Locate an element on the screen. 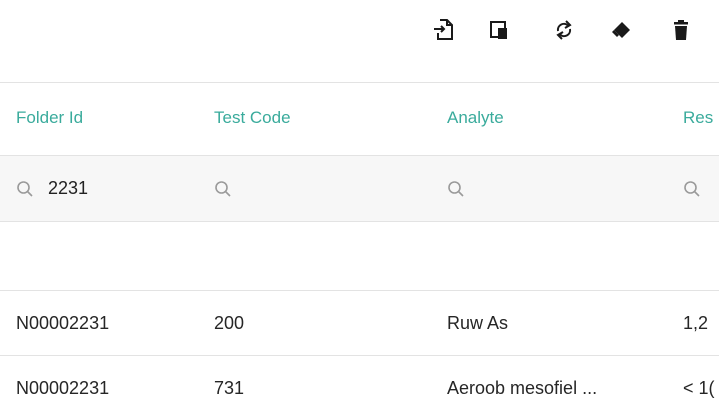 This screenshot has width=719, height=401. table-row: N00002231 731 Aeroob mesofiel ... < 1( is located at coordinates (359, 378).